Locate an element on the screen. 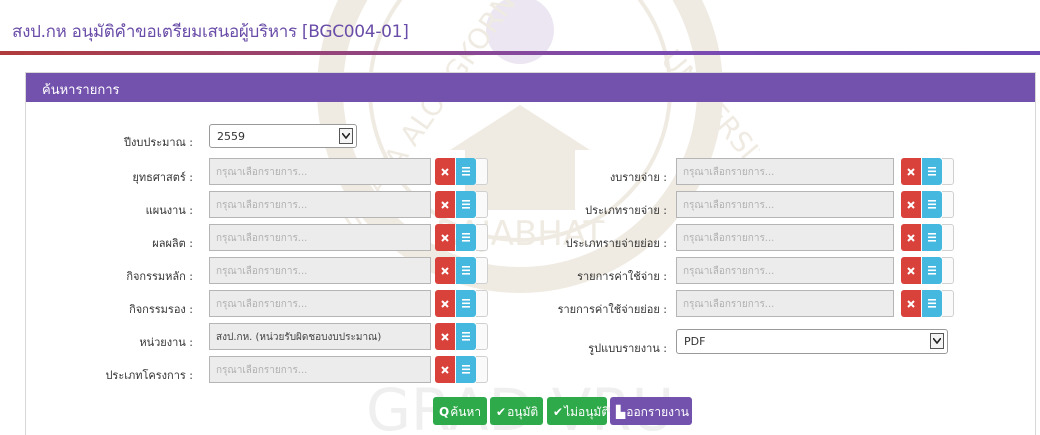 This screenshot has height=435, width=1040. right-field-label: ประเภทรายจ่ายย่อย : is located at coordinates (616, 243).